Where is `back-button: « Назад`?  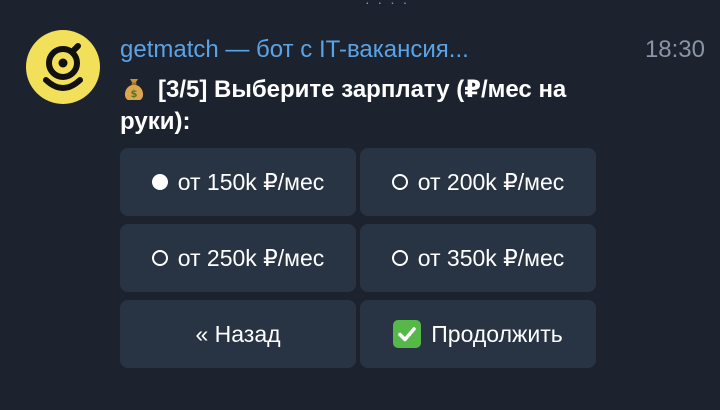 back-button: « Назад is located at coordinates (238, 334).